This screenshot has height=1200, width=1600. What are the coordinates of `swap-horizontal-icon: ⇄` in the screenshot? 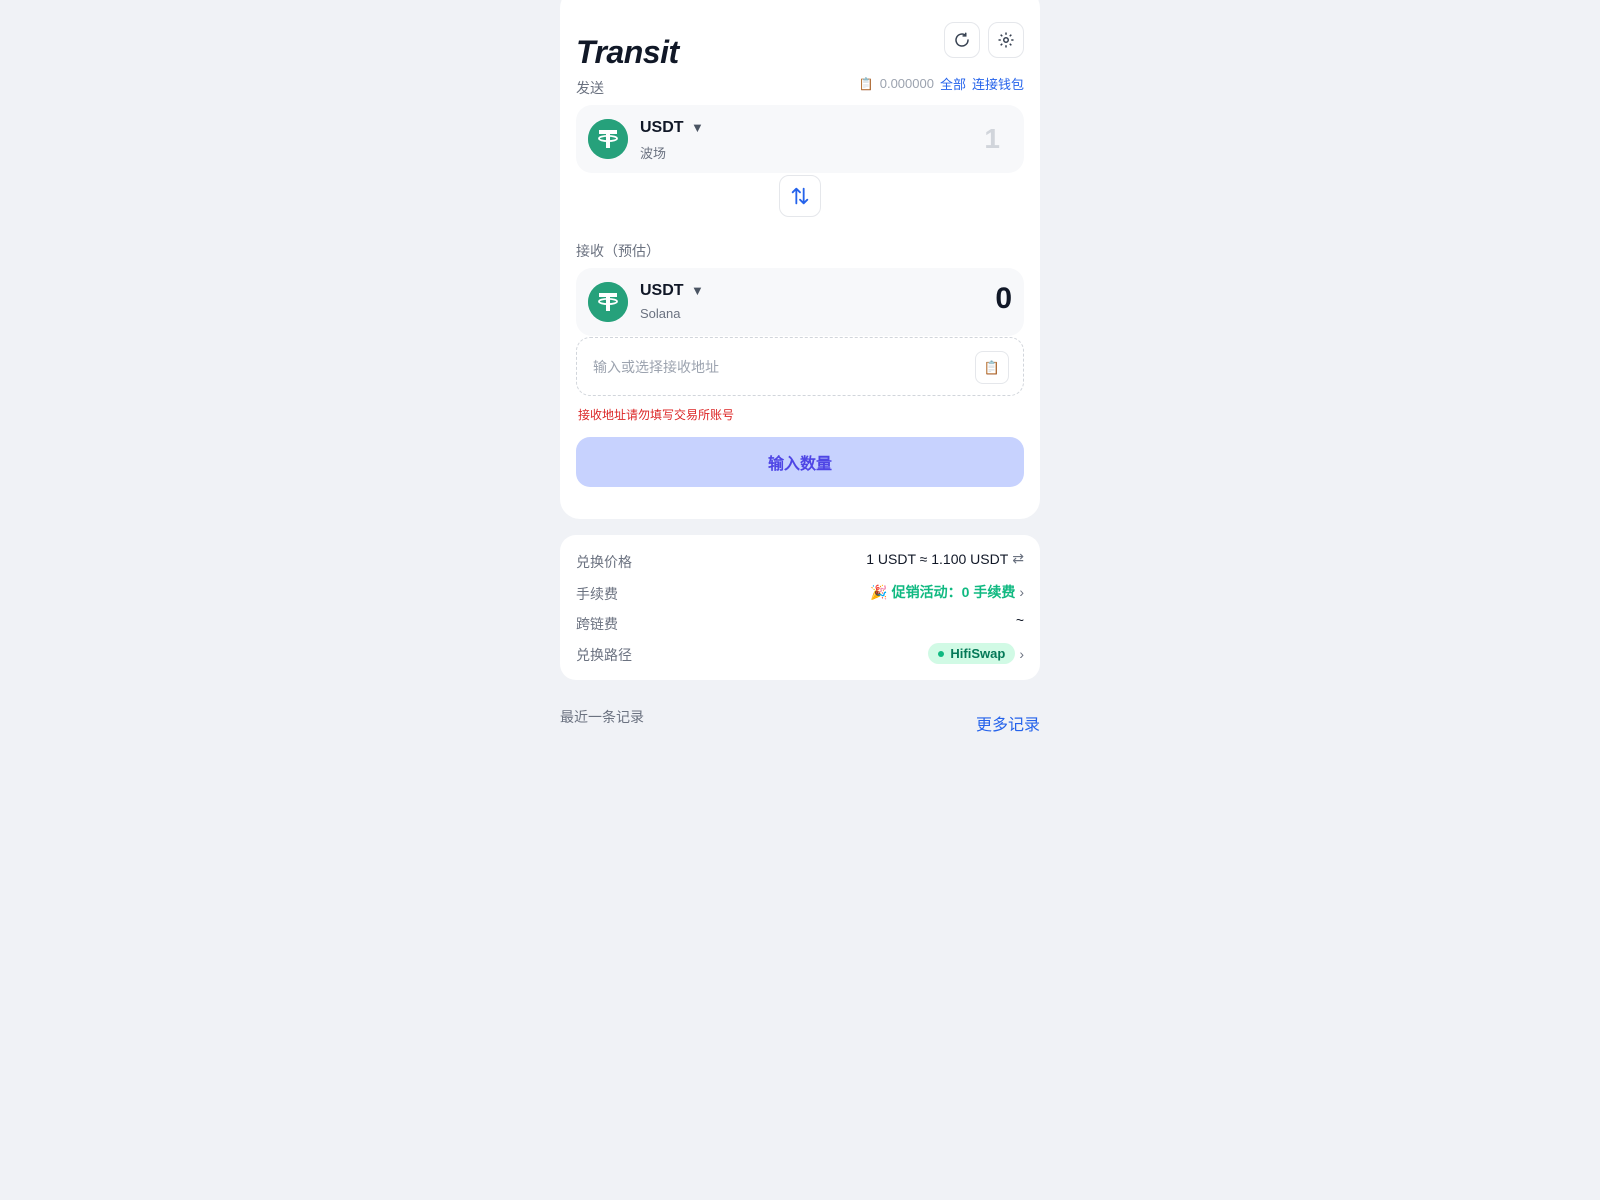 It's located at (1018, 558).